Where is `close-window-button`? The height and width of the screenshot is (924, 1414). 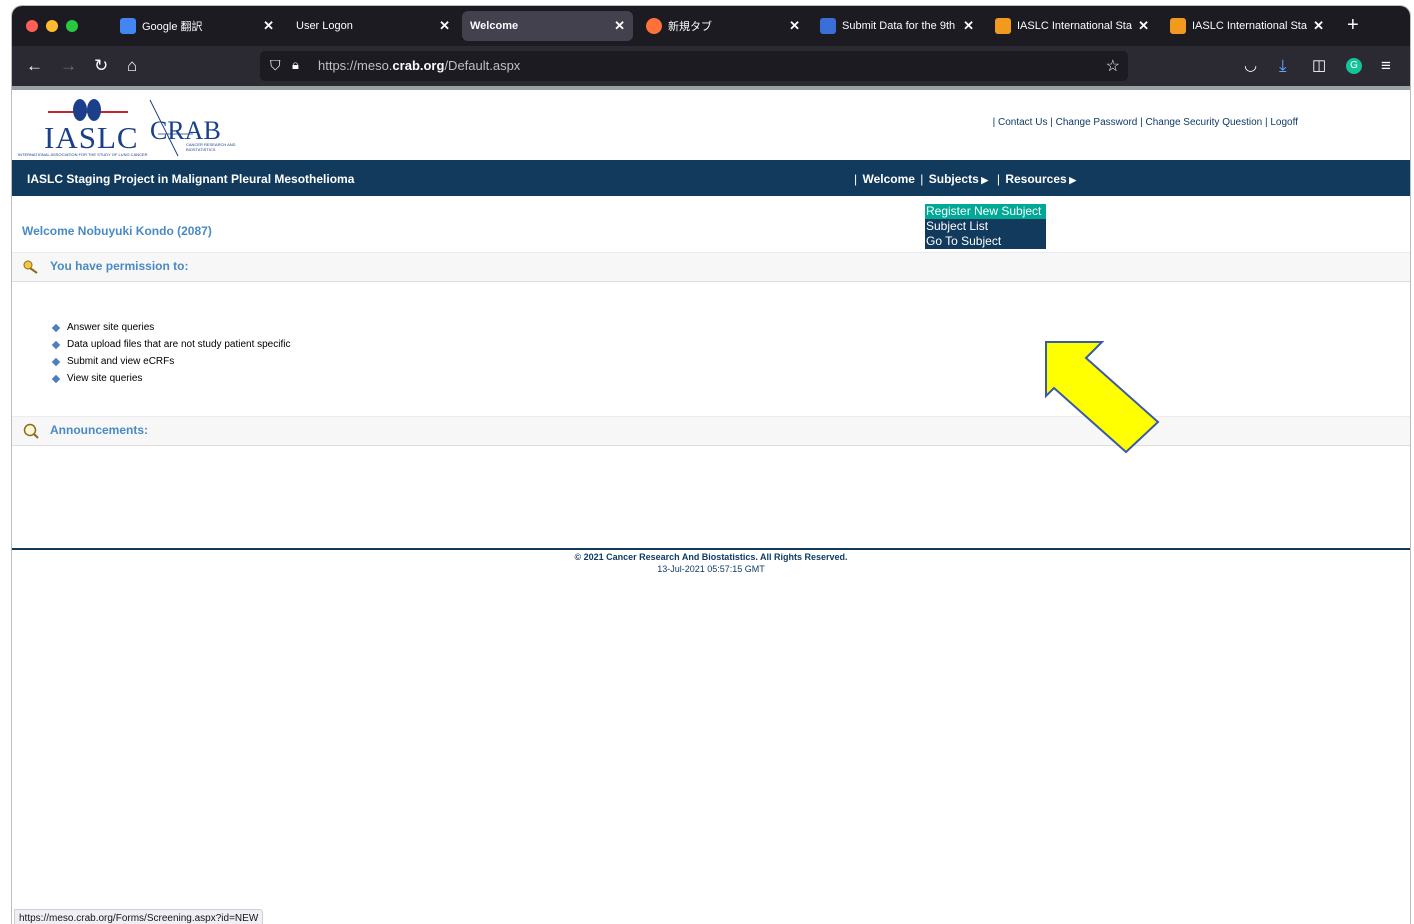 close-window-button is located at coordinates (32, 26).